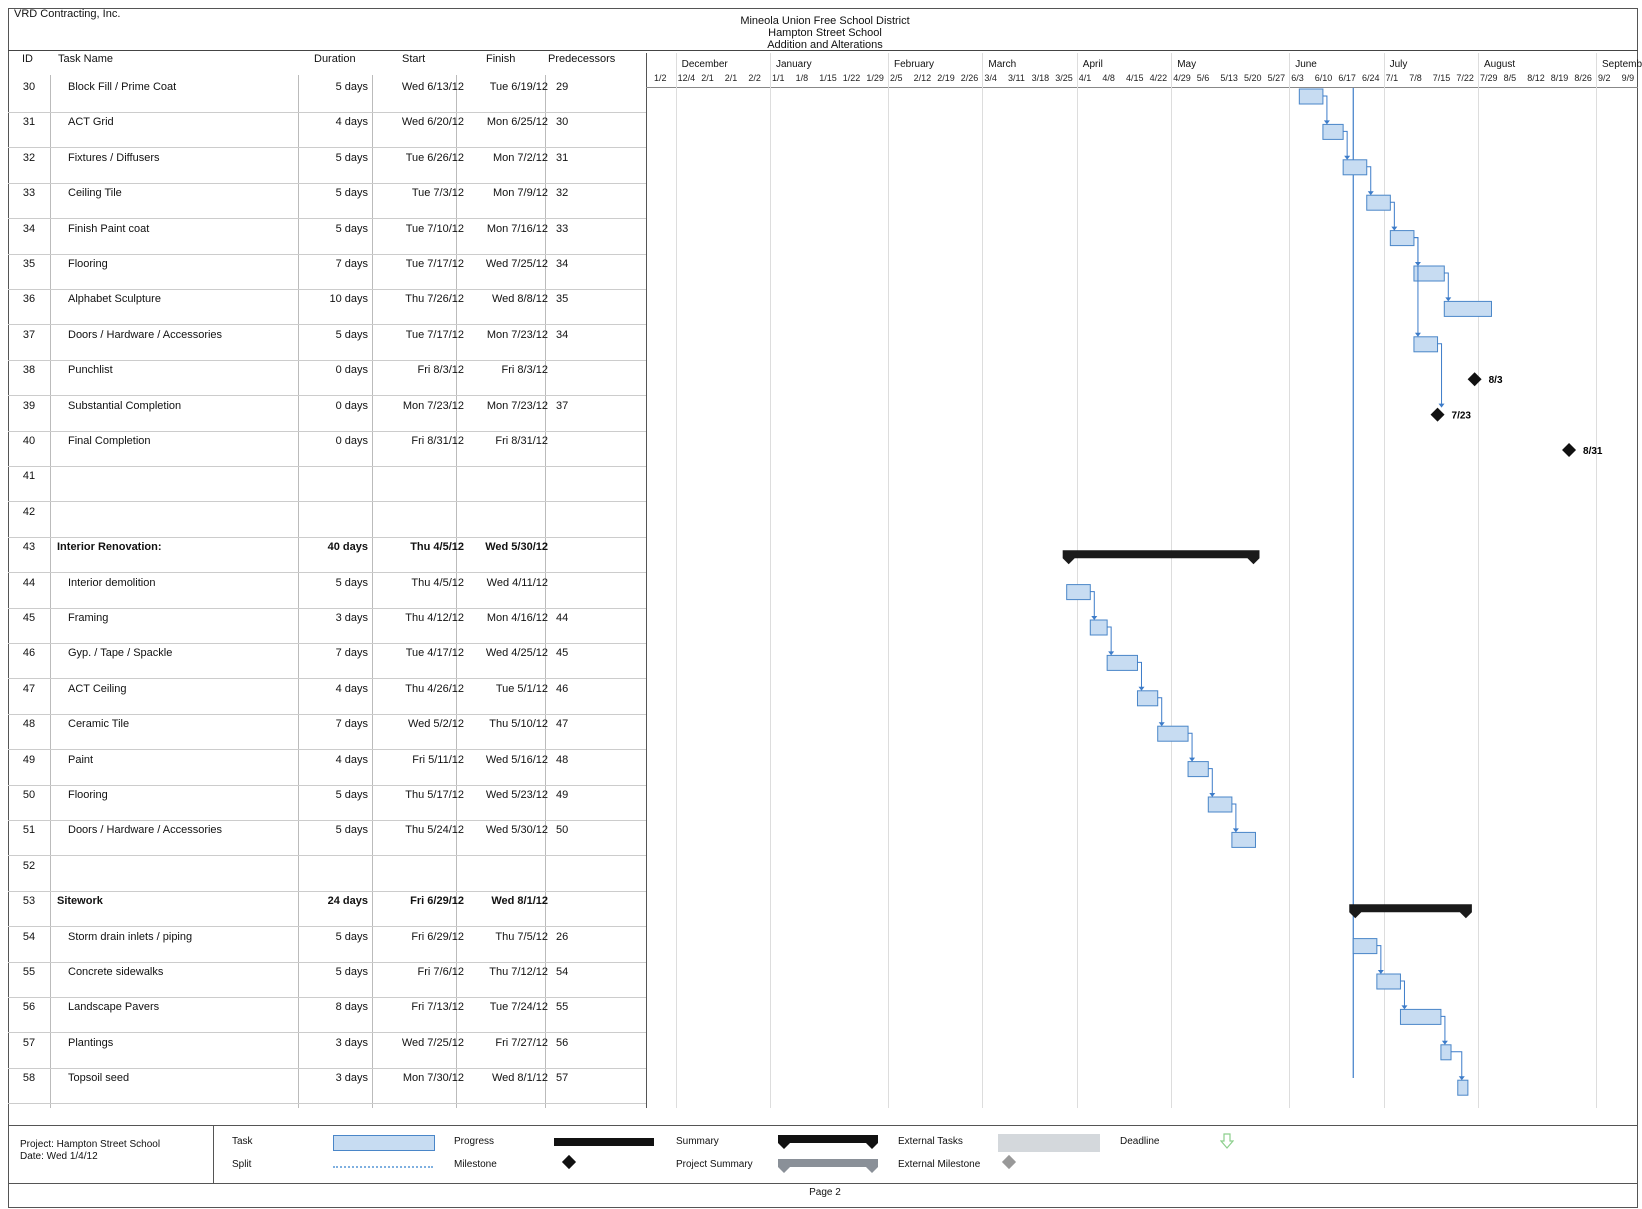 This screenshot has width=1642, height=1209. Describe the element at coordinates (29, 264) in the screenshot. I see `task-id: 35` at that location.